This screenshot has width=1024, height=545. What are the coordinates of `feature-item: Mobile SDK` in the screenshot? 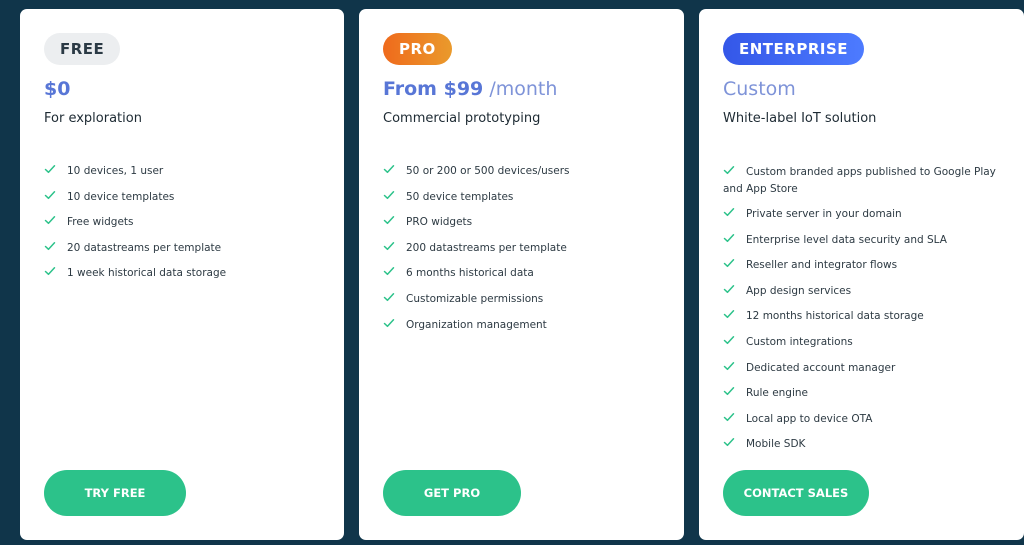 It's located at (863, 450).